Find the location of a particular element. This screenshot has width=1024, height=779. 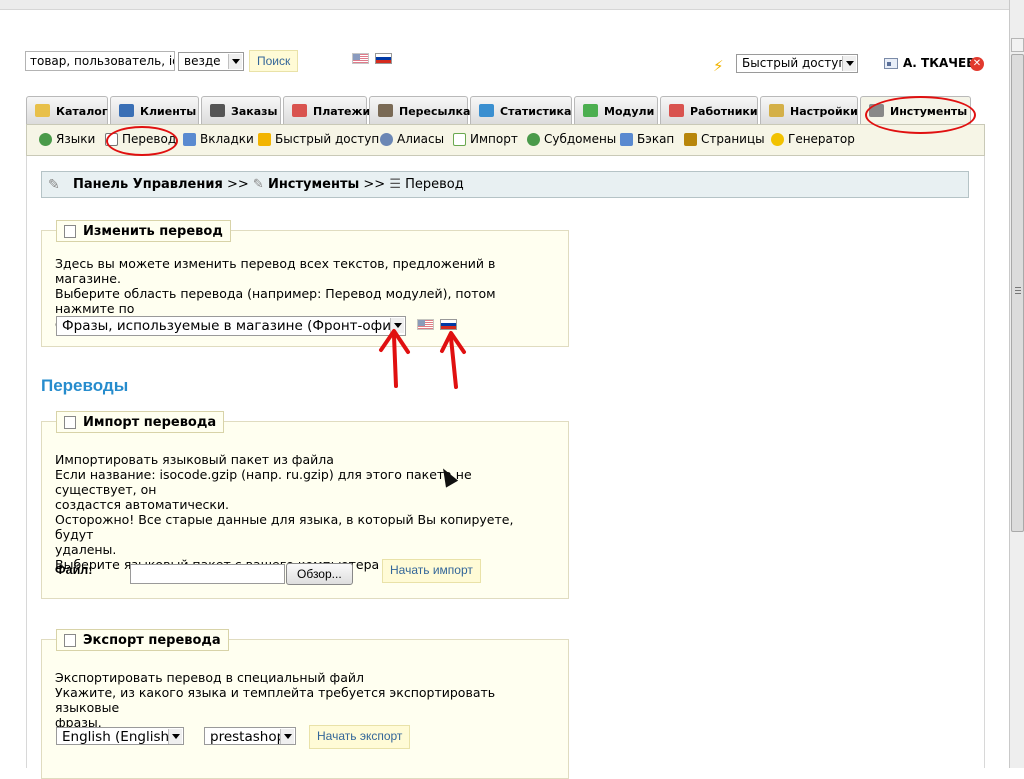

annotation-arrow-flag is located at coordinates (453, 362).